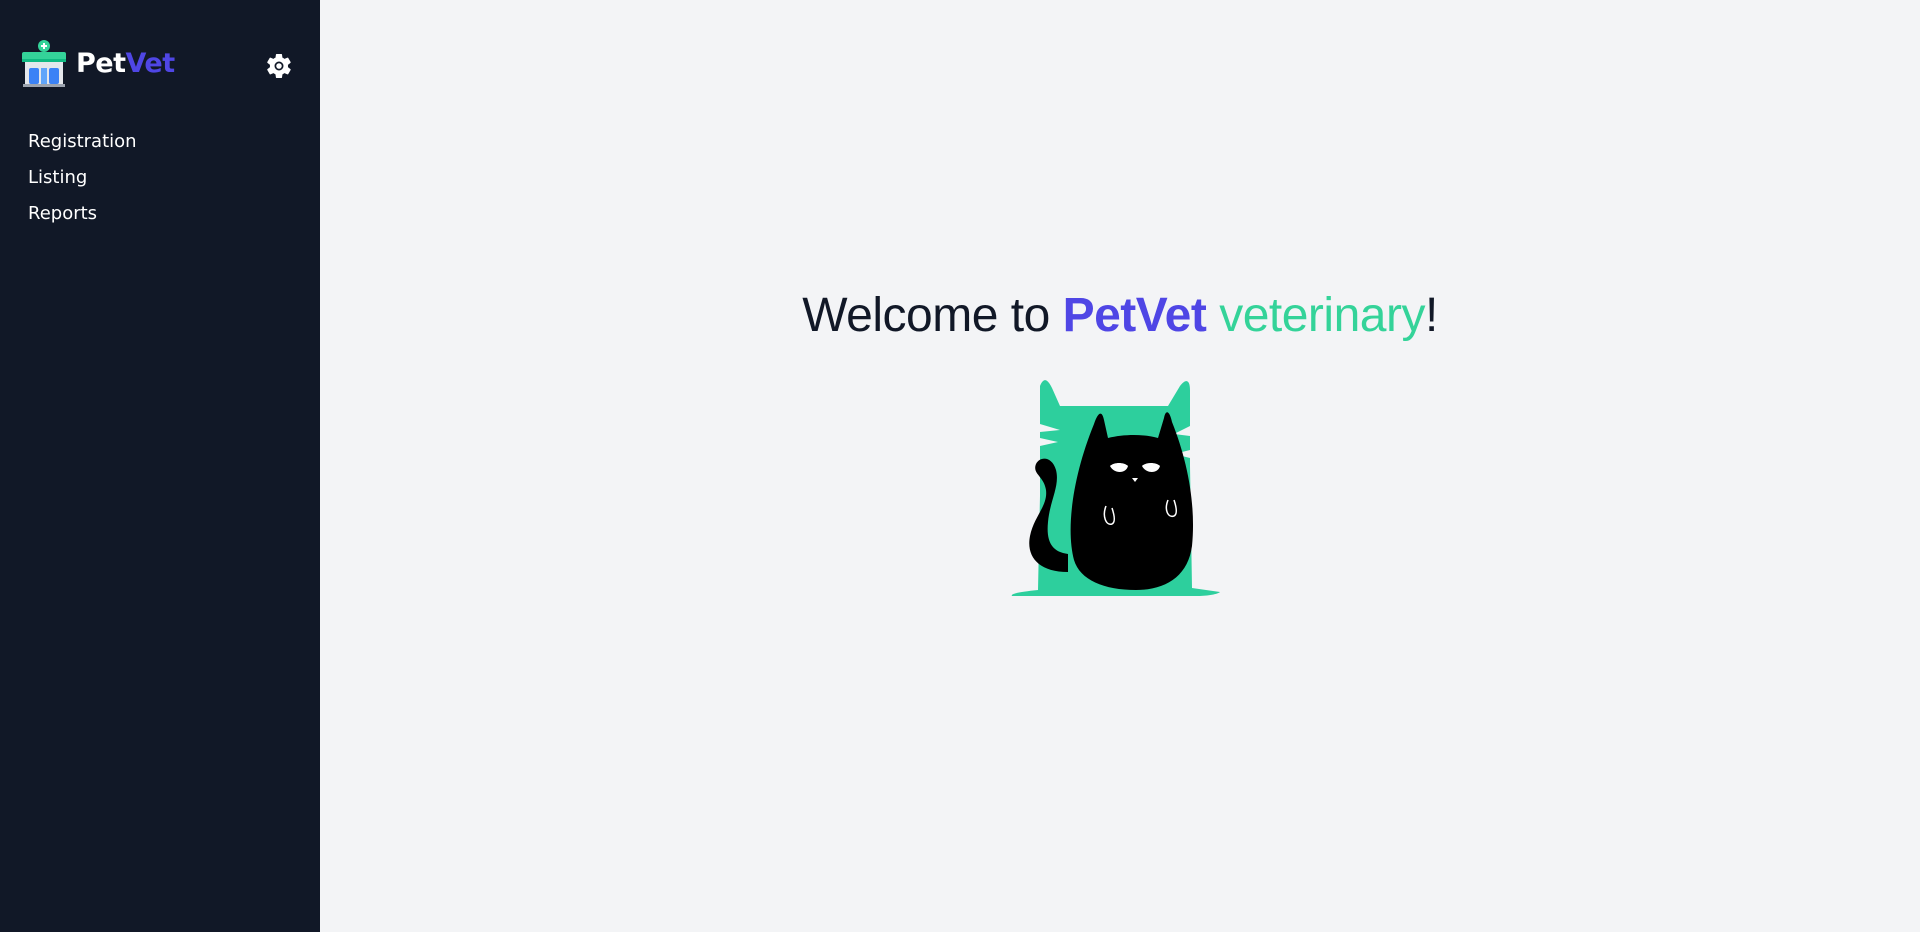 The width and height of the screenshot is (1920, 932). I want to click on sidebar-link-registration: Registration, so click(82, 141).